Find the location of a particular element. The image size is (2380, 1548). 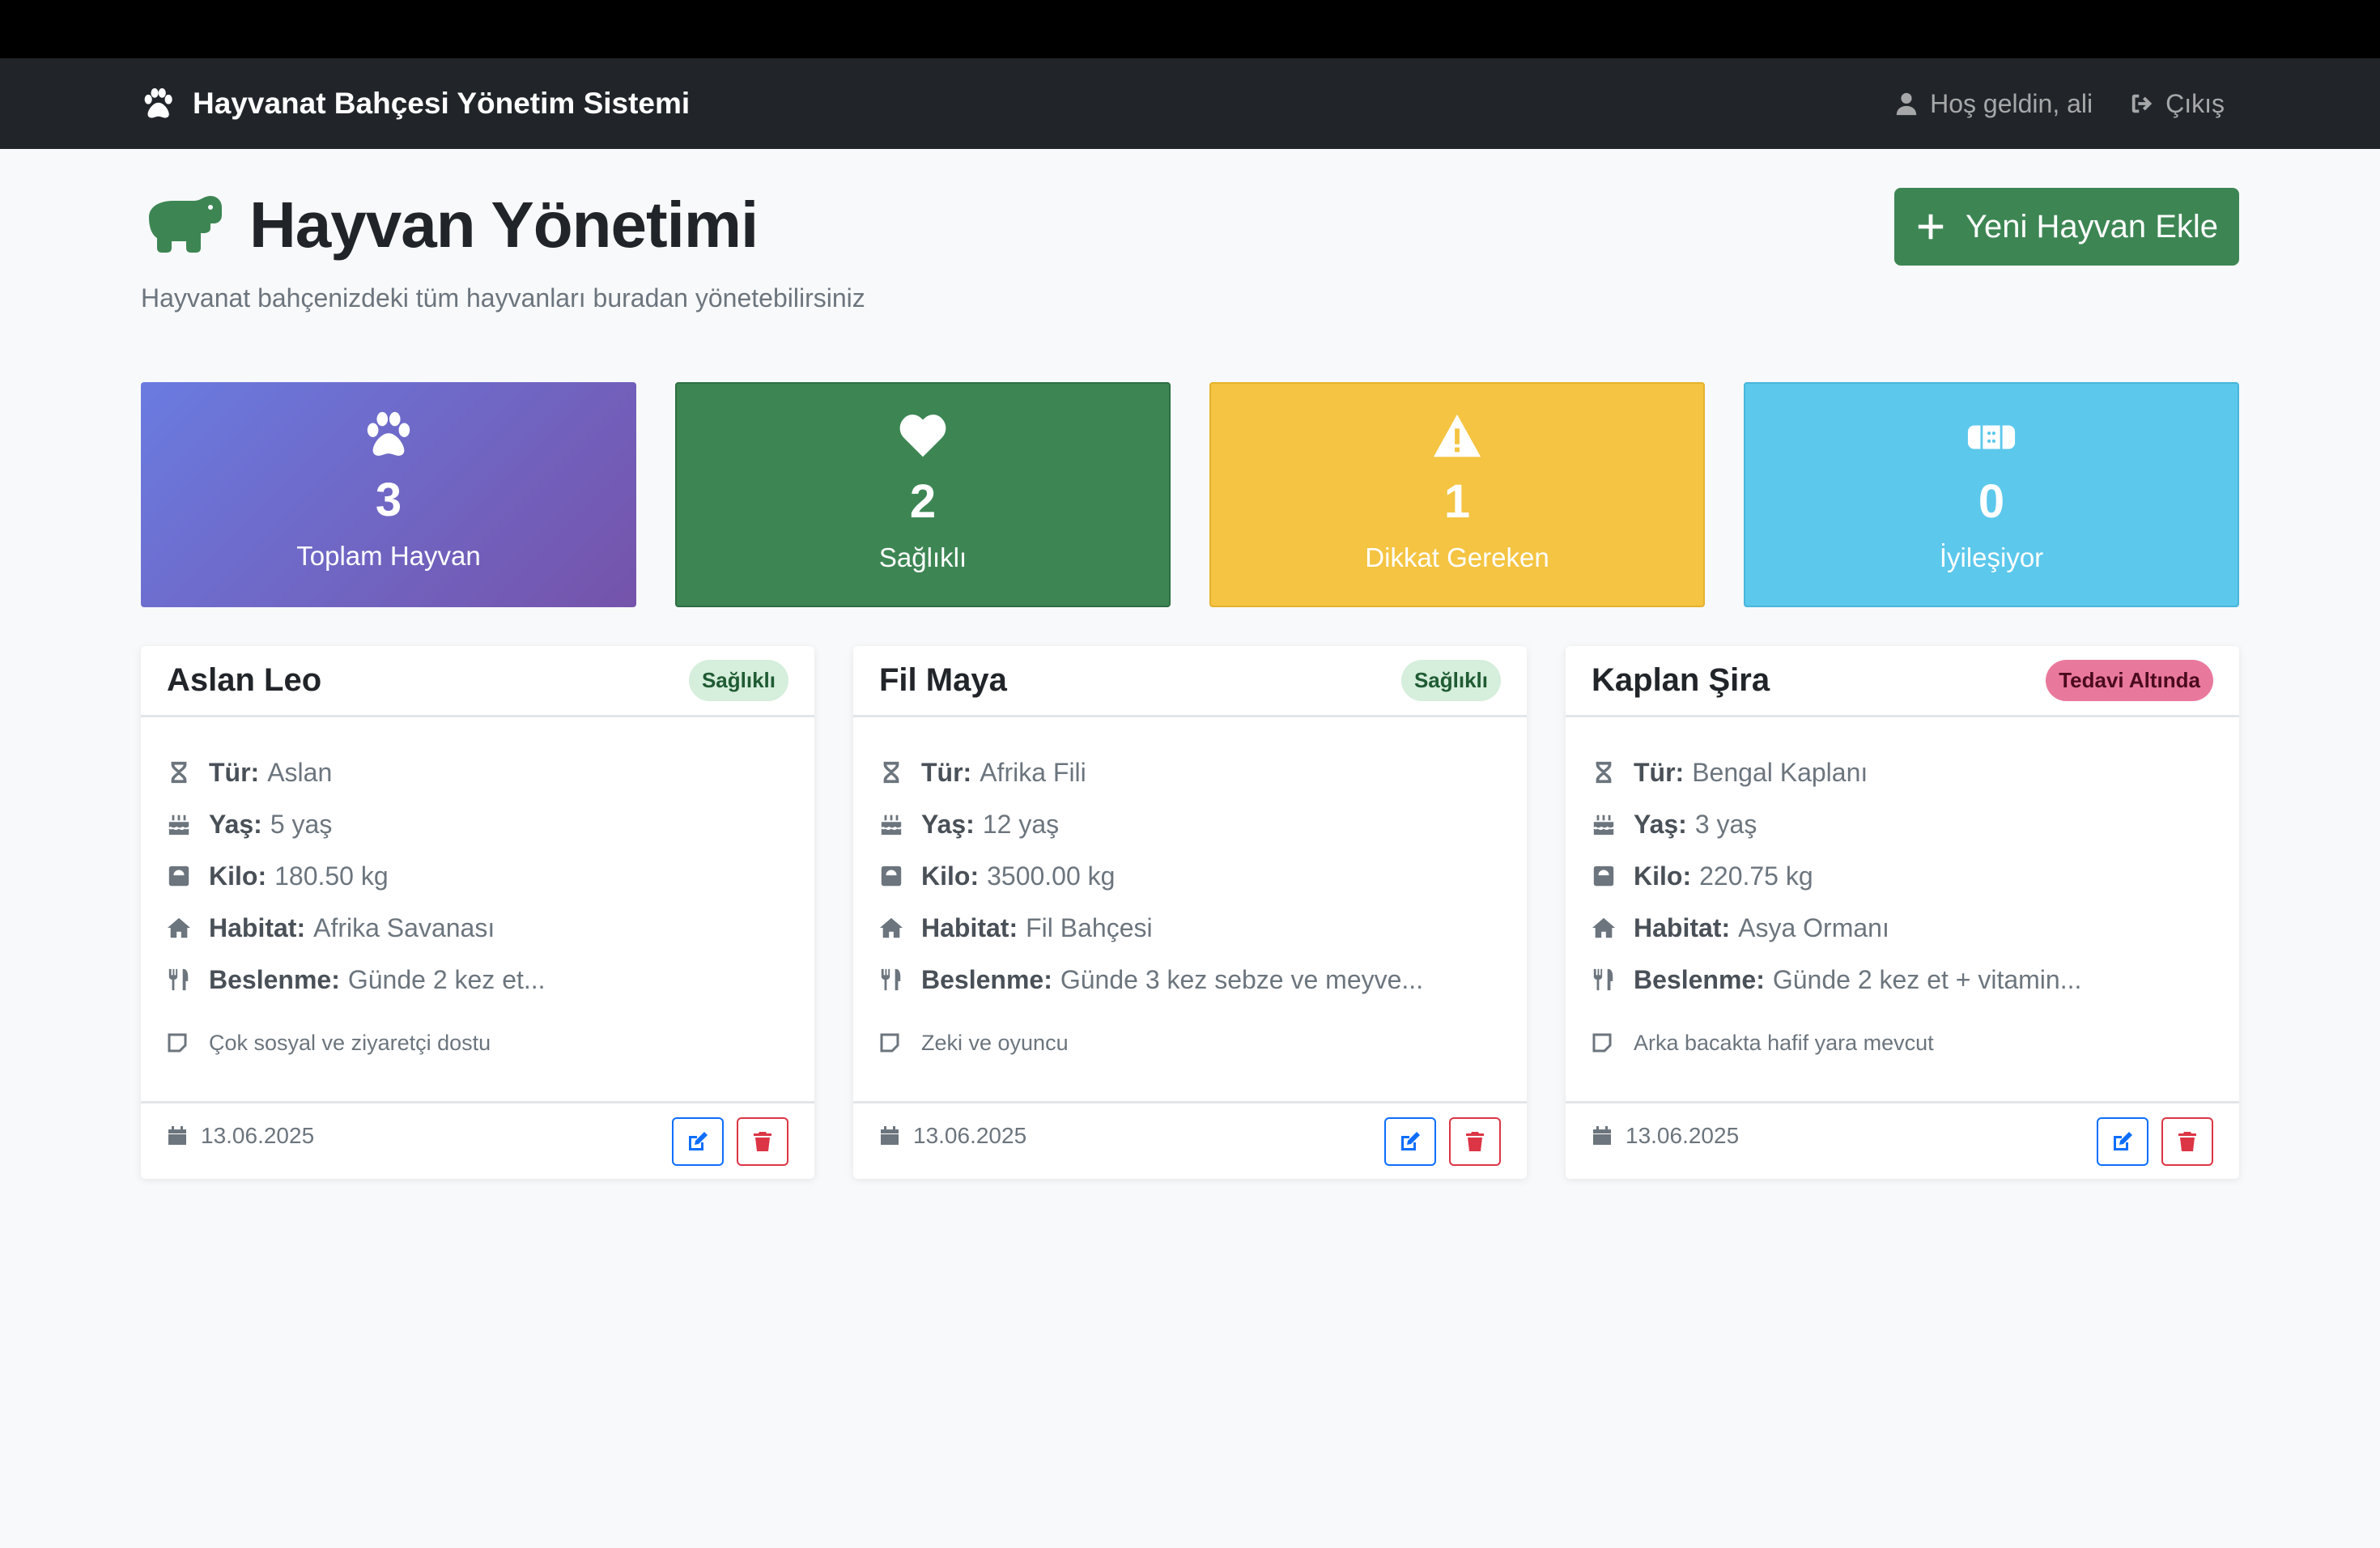

welcome-text: Hoş geldin, ali is located at coordinates (2012, 103).